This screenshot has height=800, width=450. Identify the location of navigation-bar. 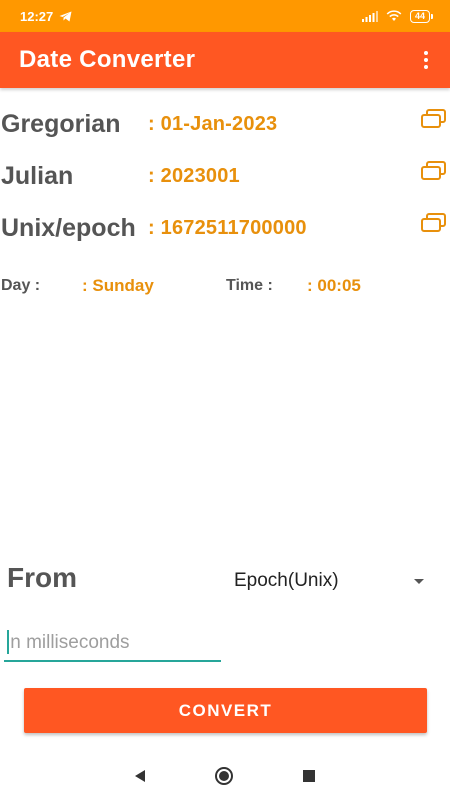
(225, 776).